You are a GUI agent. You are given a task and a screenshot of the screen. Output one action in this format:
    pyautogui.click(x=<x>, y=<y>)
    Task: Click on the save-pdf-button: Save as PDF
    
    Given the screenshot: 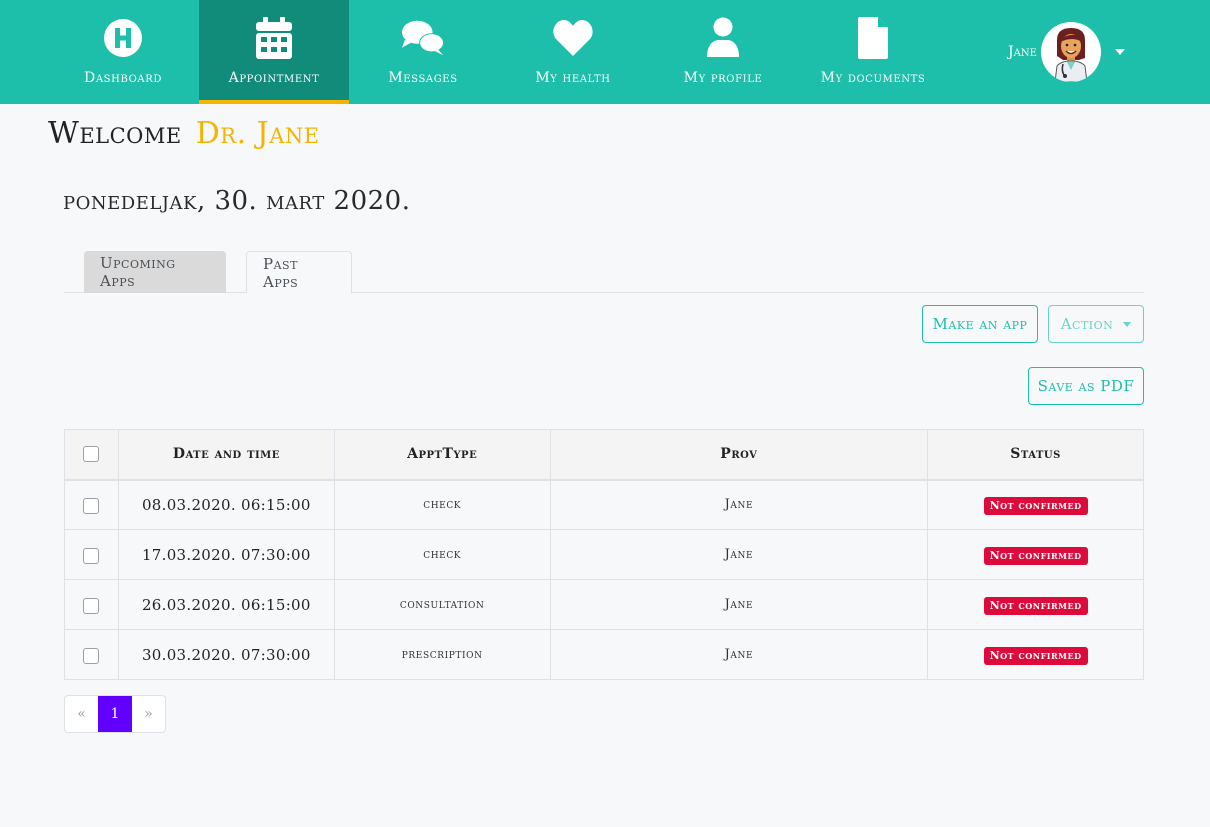 What is the action you would take?
    pyautogui.click(x=1086, y=386)
    